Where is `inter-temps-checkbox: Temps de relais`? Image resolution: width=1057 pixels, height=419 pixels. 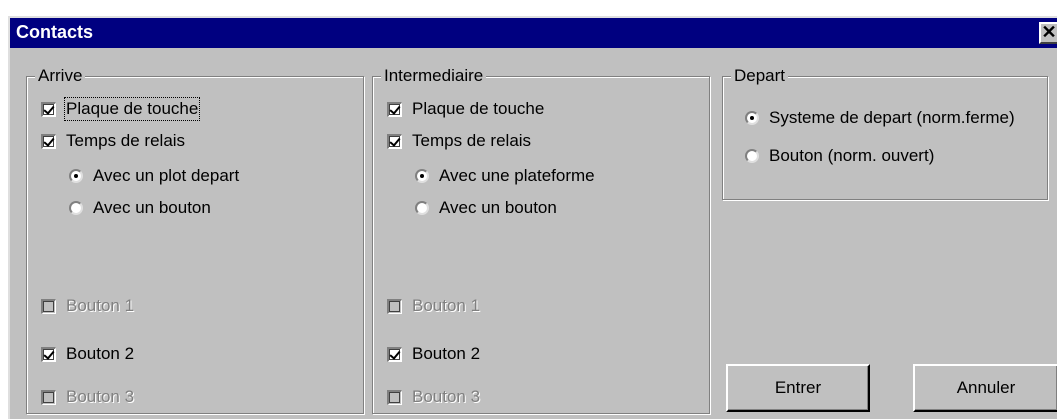
inter-temps-checkbox: Temps de relais is located at coordinates (459, 141).